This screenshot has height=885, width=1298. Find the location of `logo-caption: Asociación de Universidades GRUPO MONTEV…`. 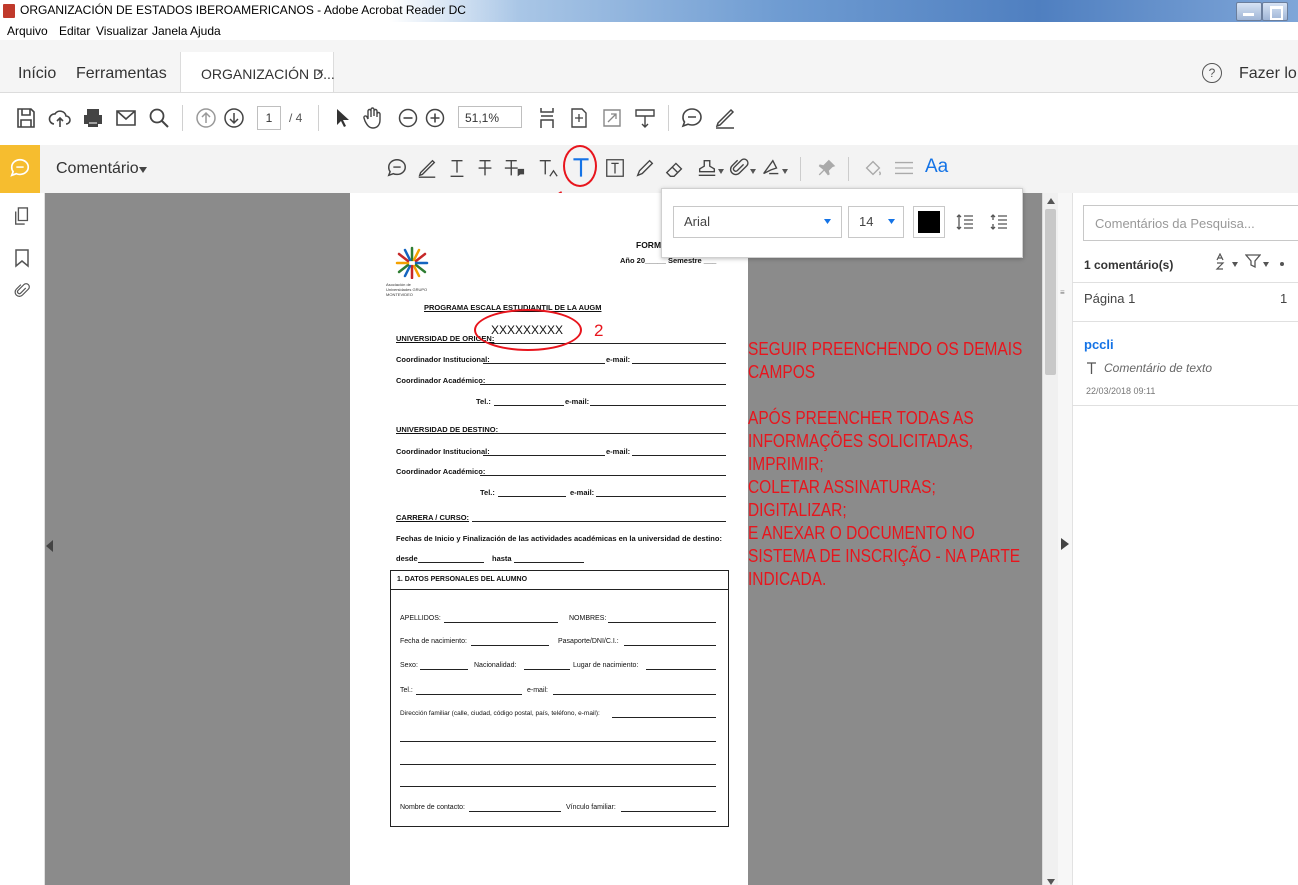

logo-caption: Asociación de Universidades GRUPO MONTEV… is located at coordinates (407, 289).